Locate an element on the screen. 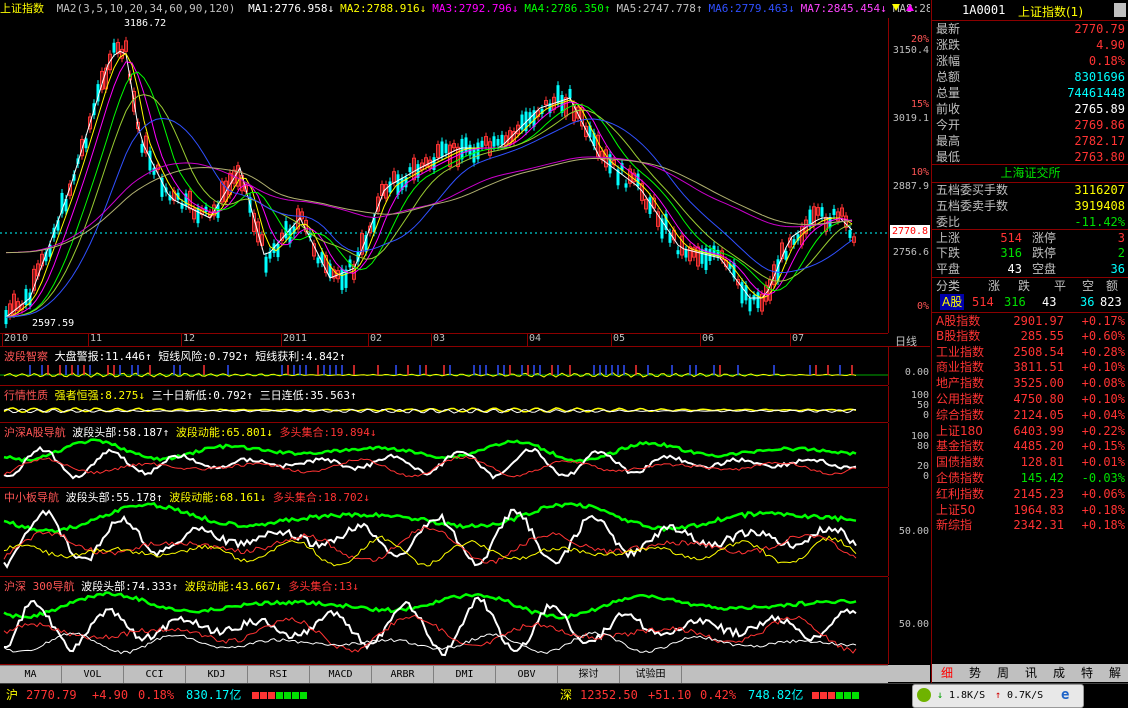 The width and height of the screenshot is (1128, 708). tab-1: VOL is located at coordinates (93, 674).